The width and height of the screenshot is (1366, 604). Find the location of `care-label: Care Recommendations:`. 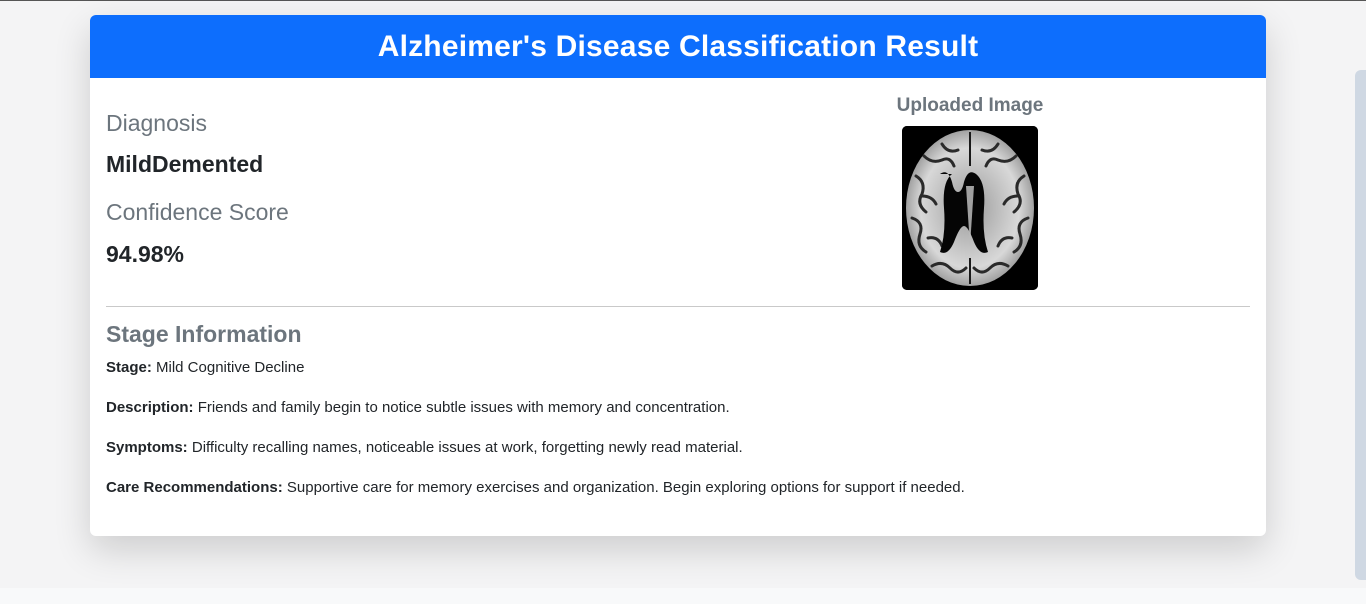

care-label: Care Recommendations: is located at coordinates (194, 487).